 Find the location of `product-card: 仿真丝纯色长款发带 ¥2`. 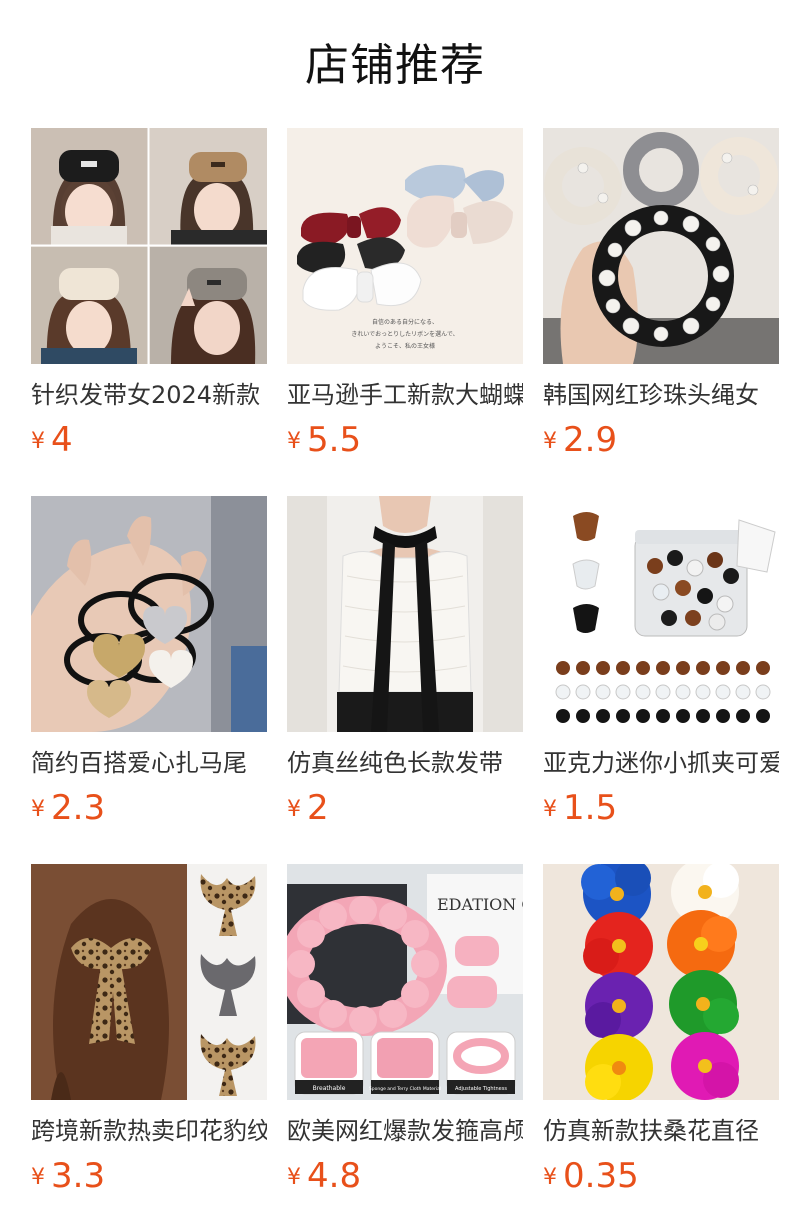

product-card: 仿真丝纯色长款发带 ¥2 is located at coordinates (405, 664).